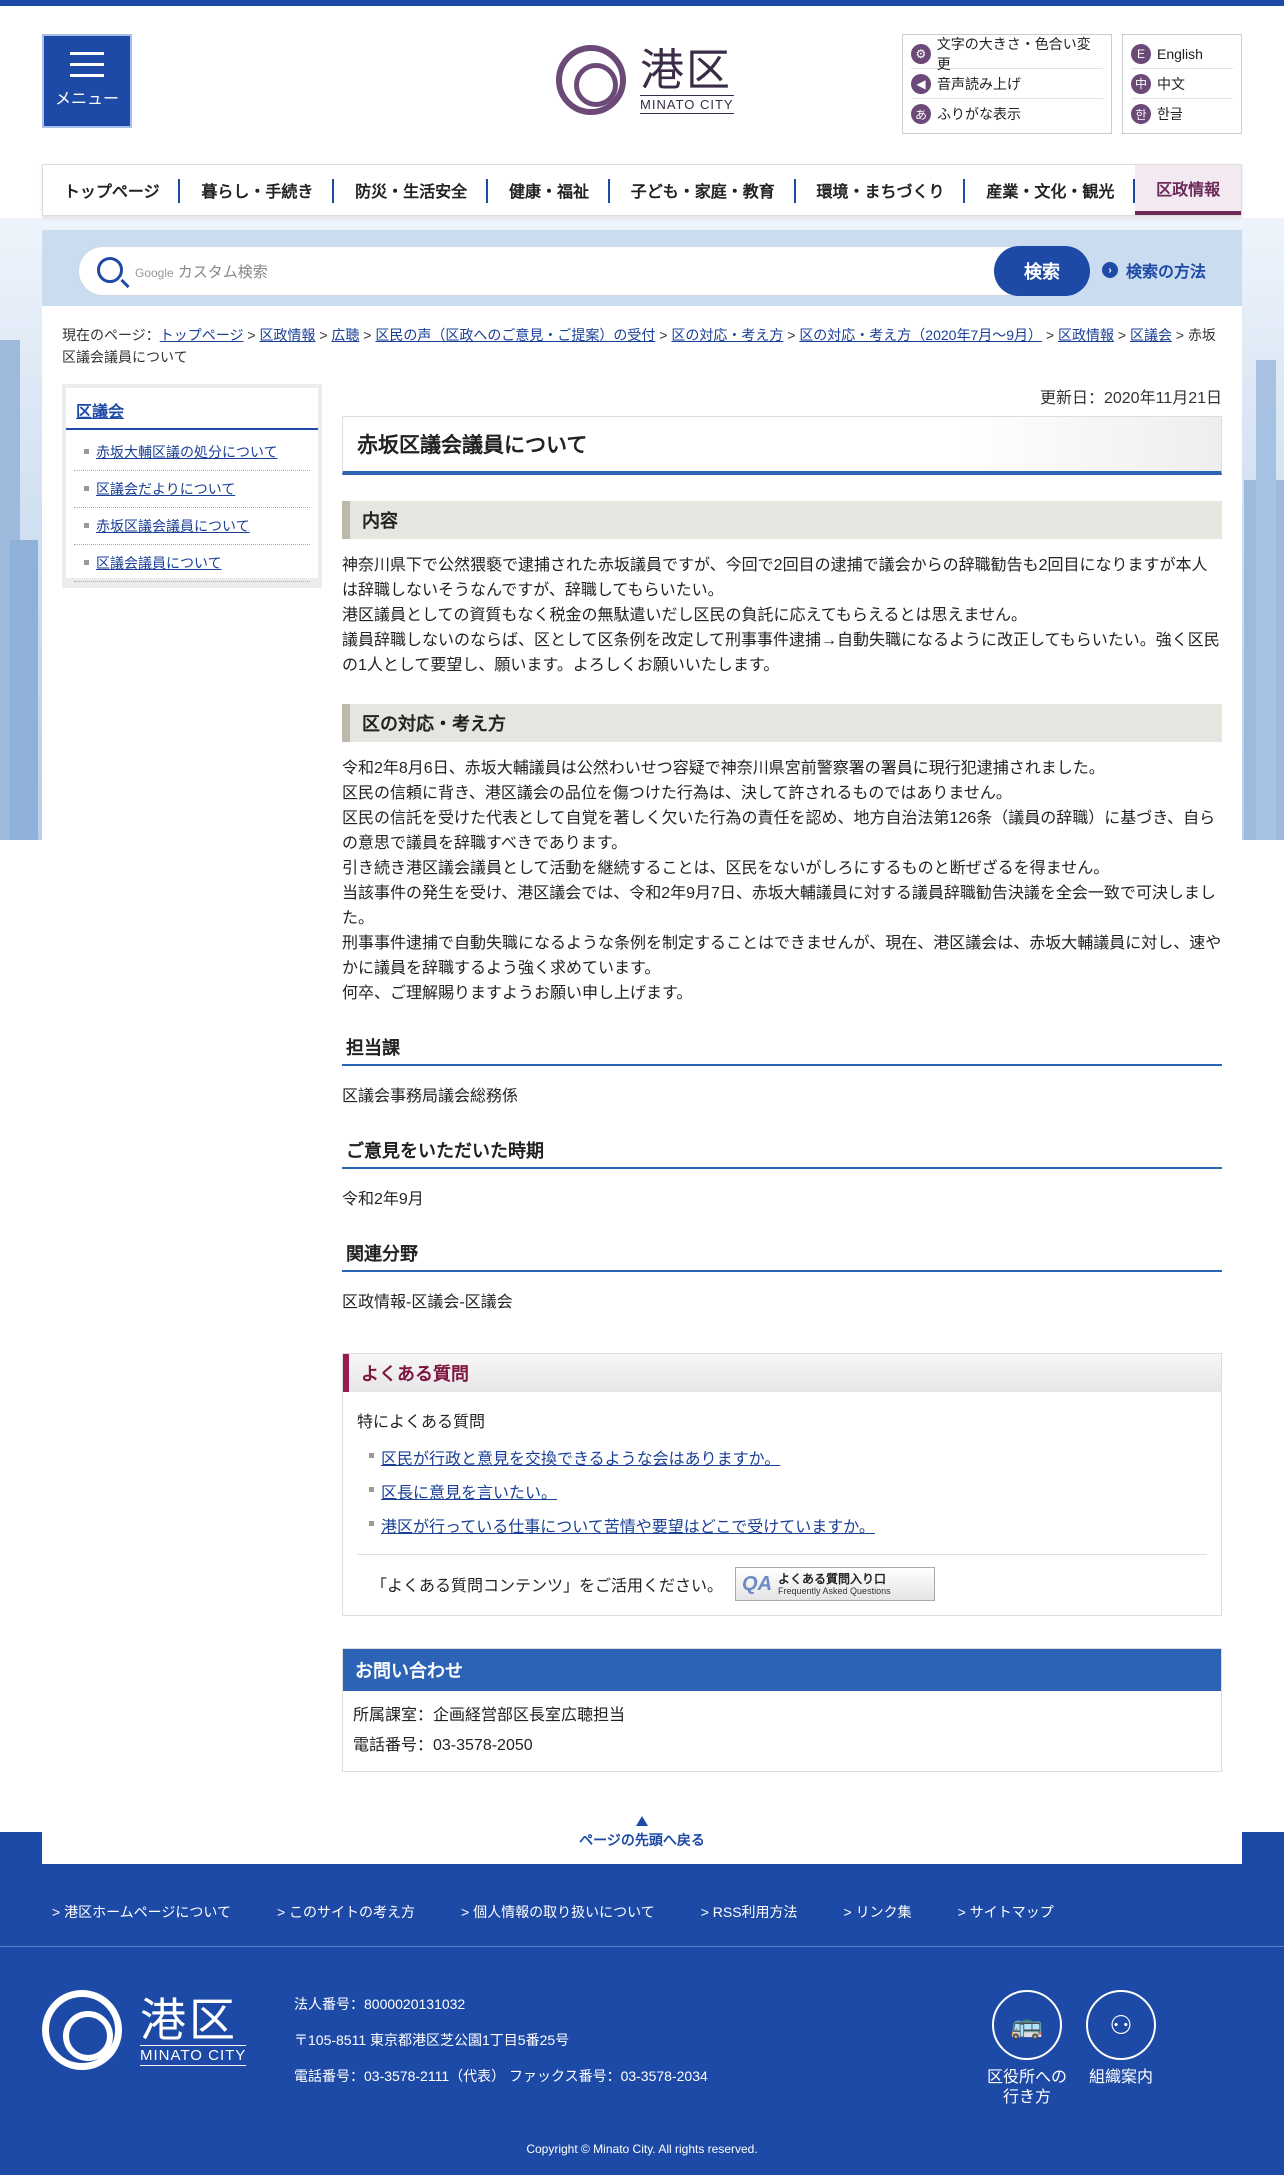 The image size is (1284, 2175). I want to click on sidebar-item: 区議会だよりについて, so click(192, 489).